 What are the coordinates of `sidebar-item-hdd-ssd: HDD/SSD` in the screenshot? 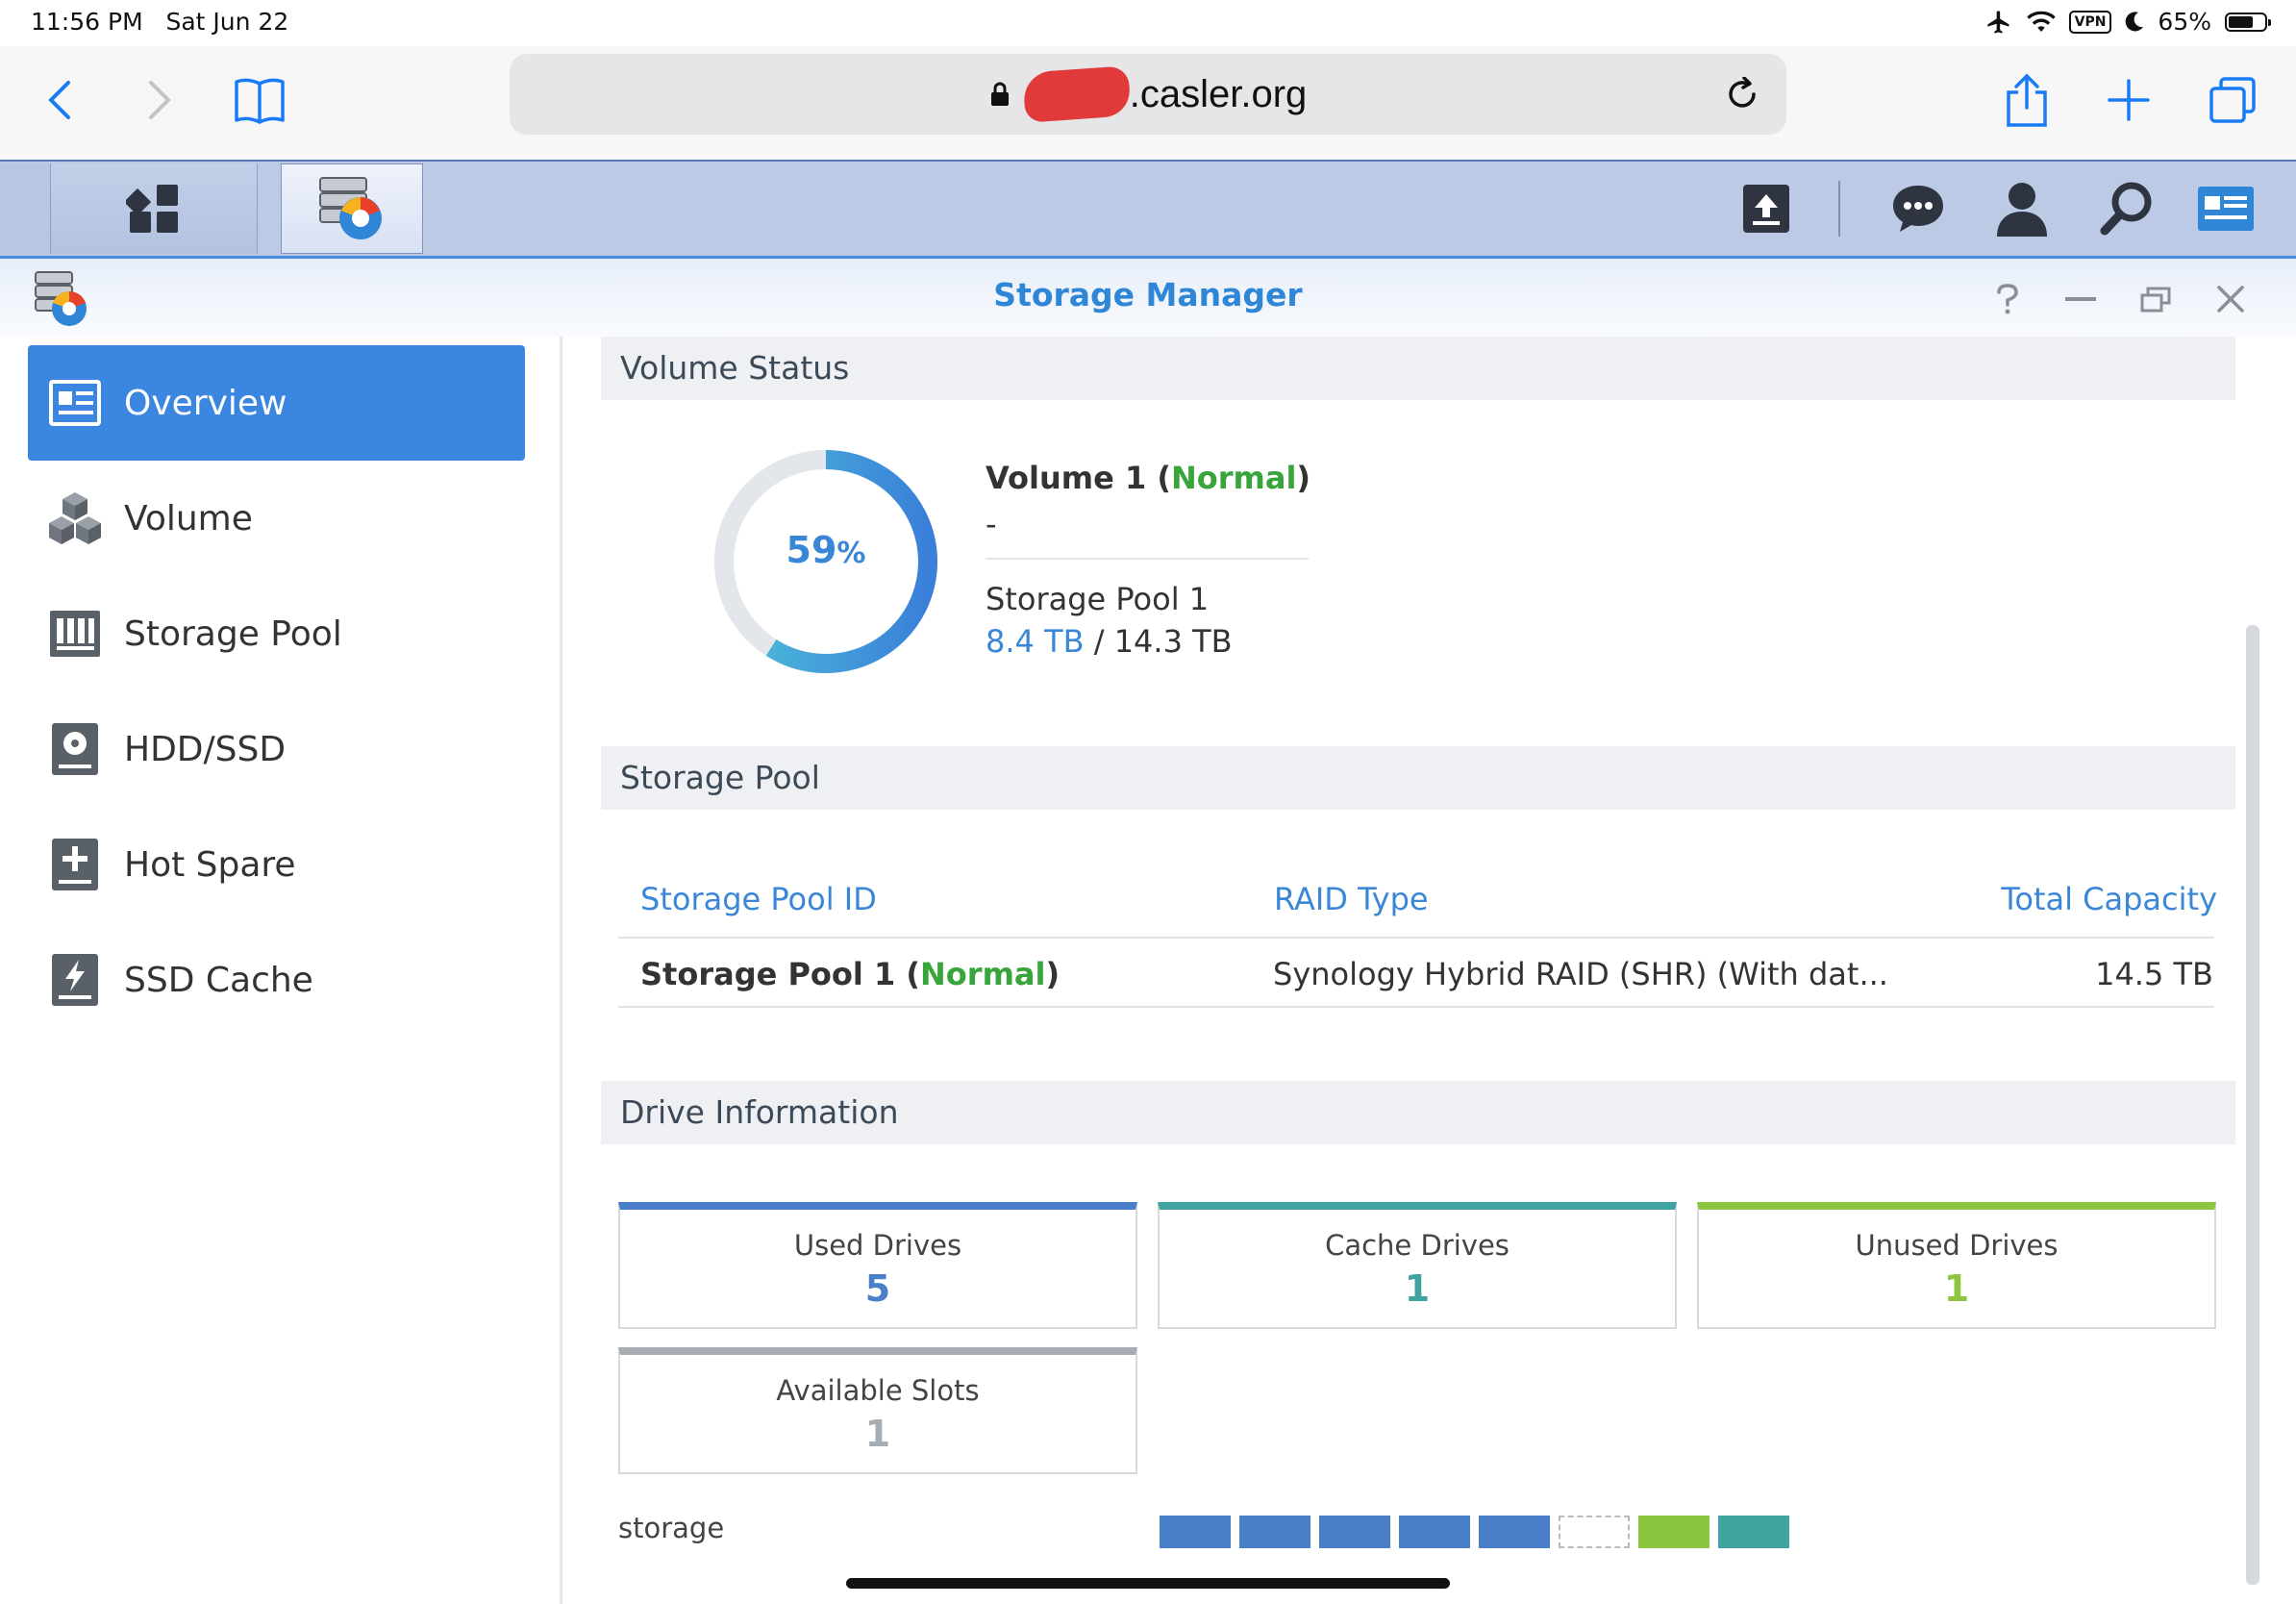 It's located at (276, 749).